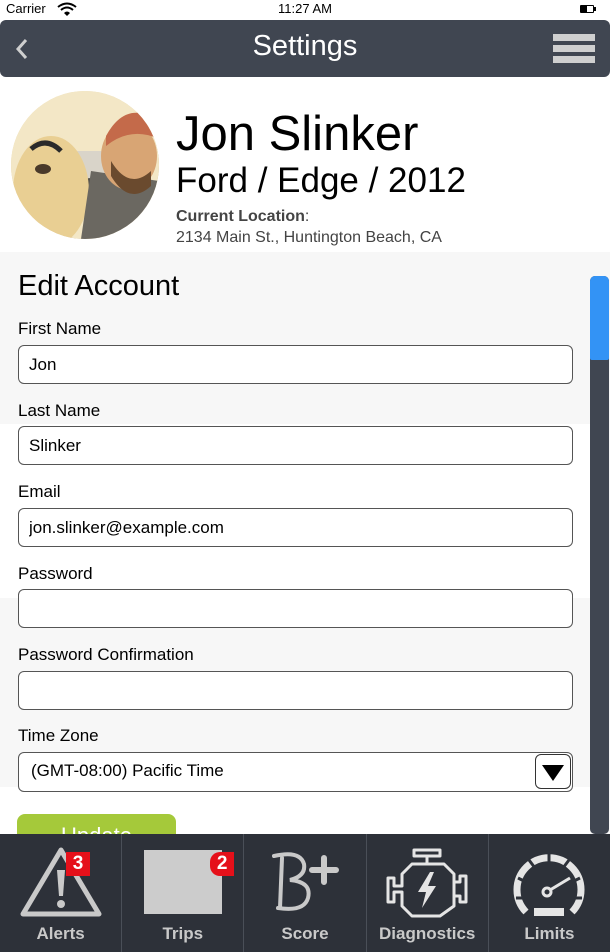 The image size is (610, 952). What do you see at coordinates (60, 328) in the screenshot?
I see `first-name-label: First Name` at bounding box center [60, 328].